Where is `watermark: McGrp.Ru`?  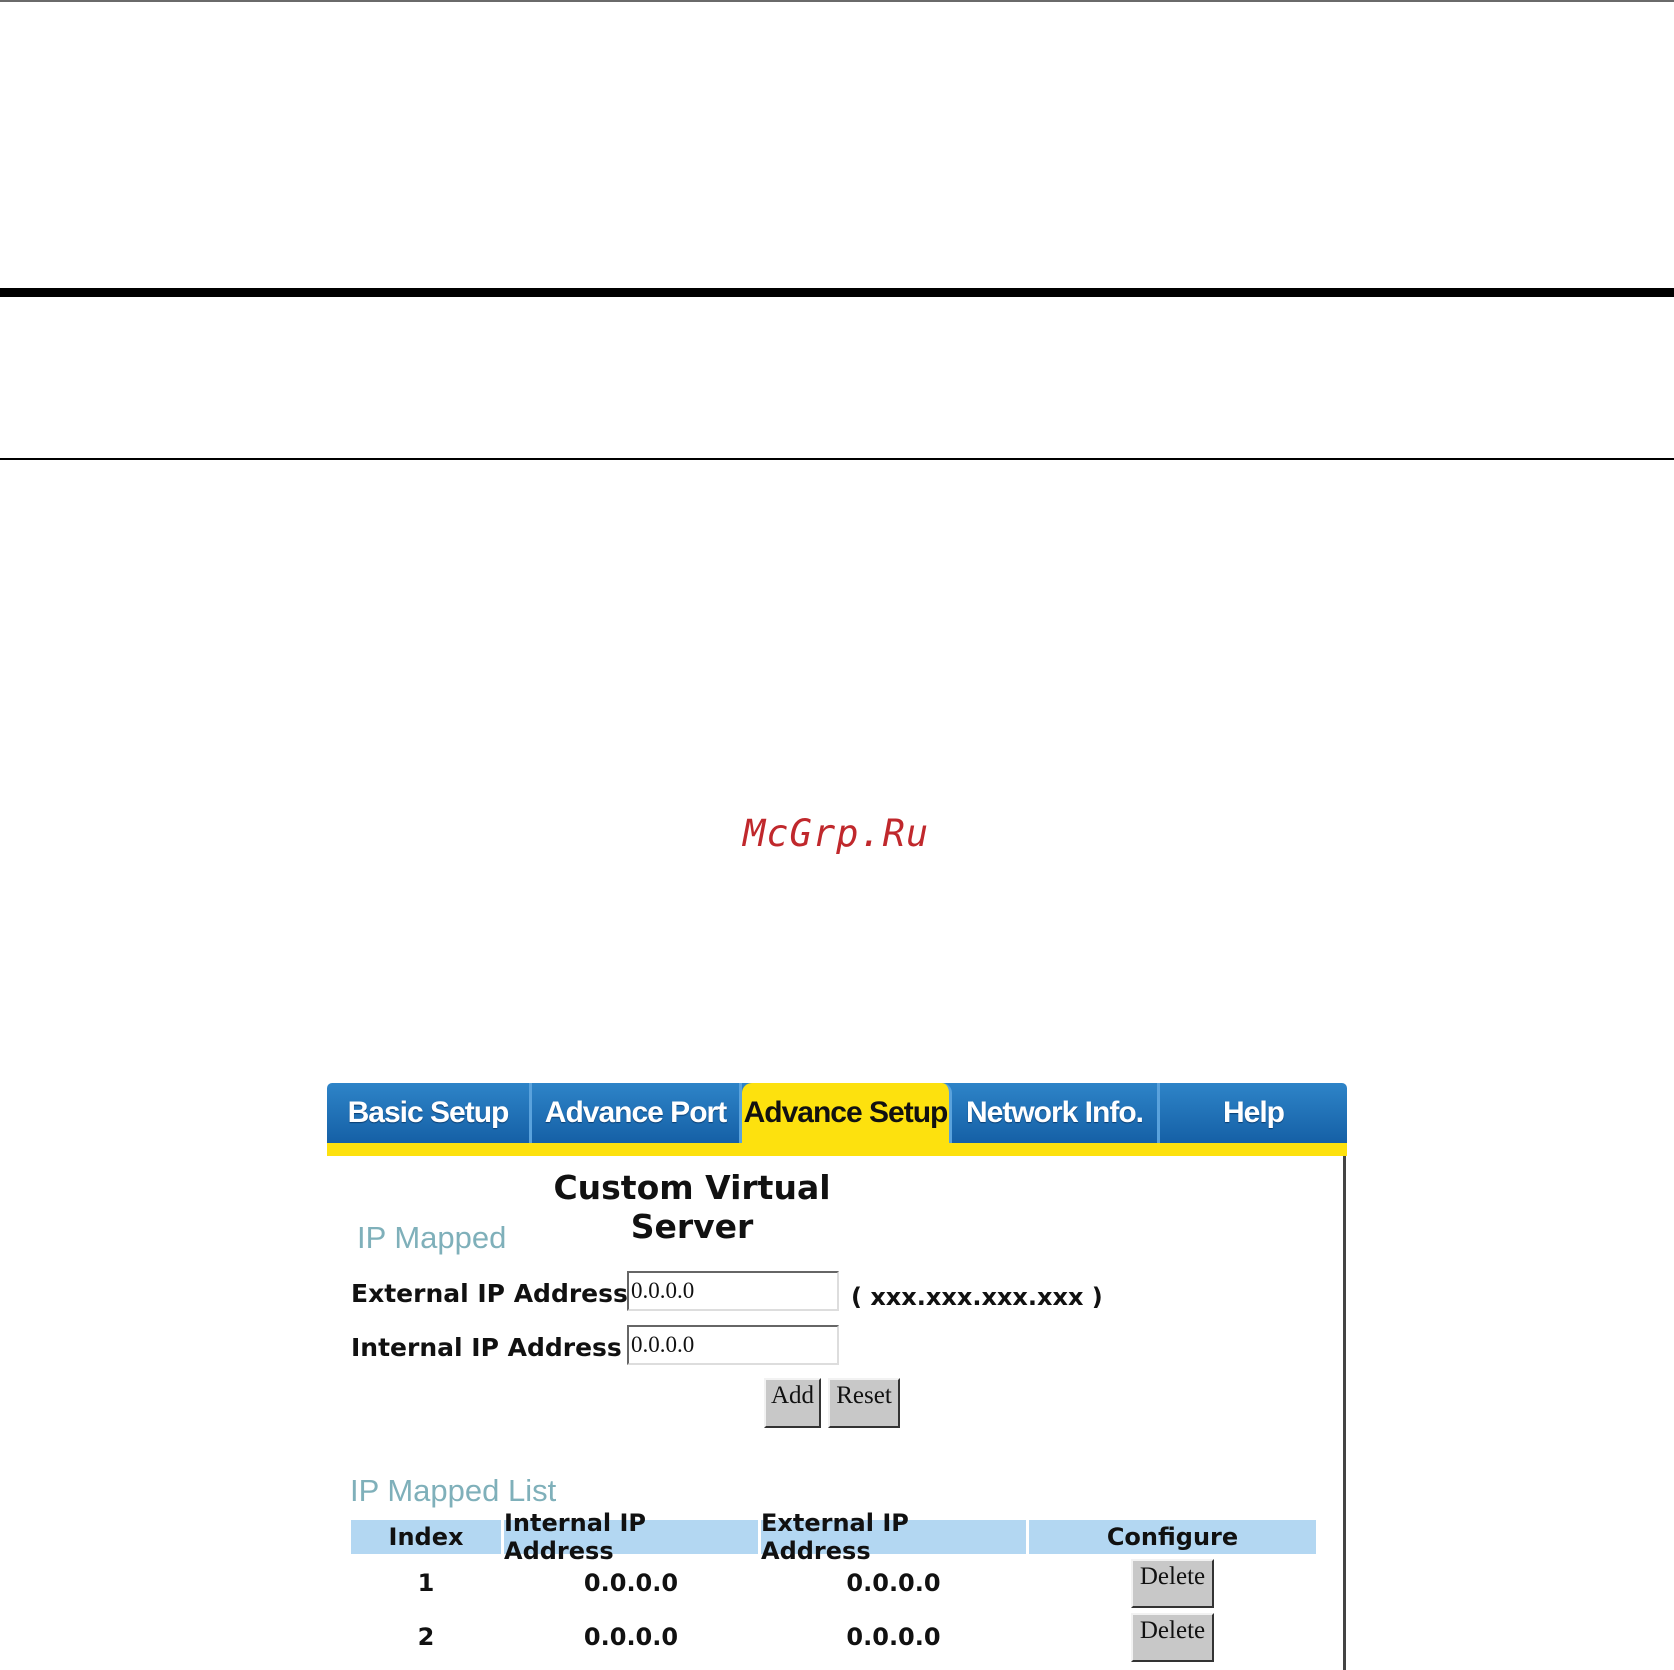 watermark: McGrp.Ru is located at coordinates (836, 833).